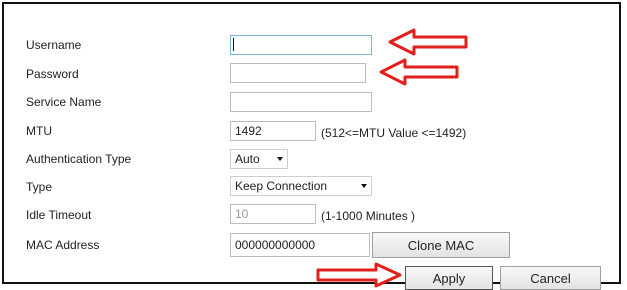  I want to click on idle-timeout-label: Idle Timeout, so click(59, 215).